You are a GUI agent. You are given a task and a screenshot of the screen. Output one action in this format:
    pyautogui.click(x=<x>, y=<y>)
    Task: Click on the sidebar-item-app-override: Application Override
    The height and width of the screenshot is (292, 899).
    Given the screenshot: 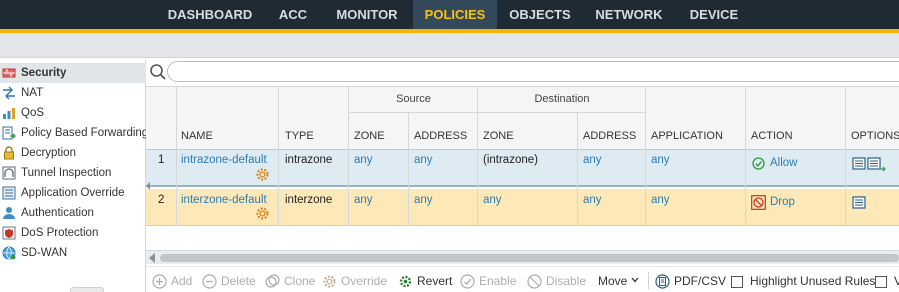 What is the action you would take?
    pyautogui.click(x=73, y=193)
    